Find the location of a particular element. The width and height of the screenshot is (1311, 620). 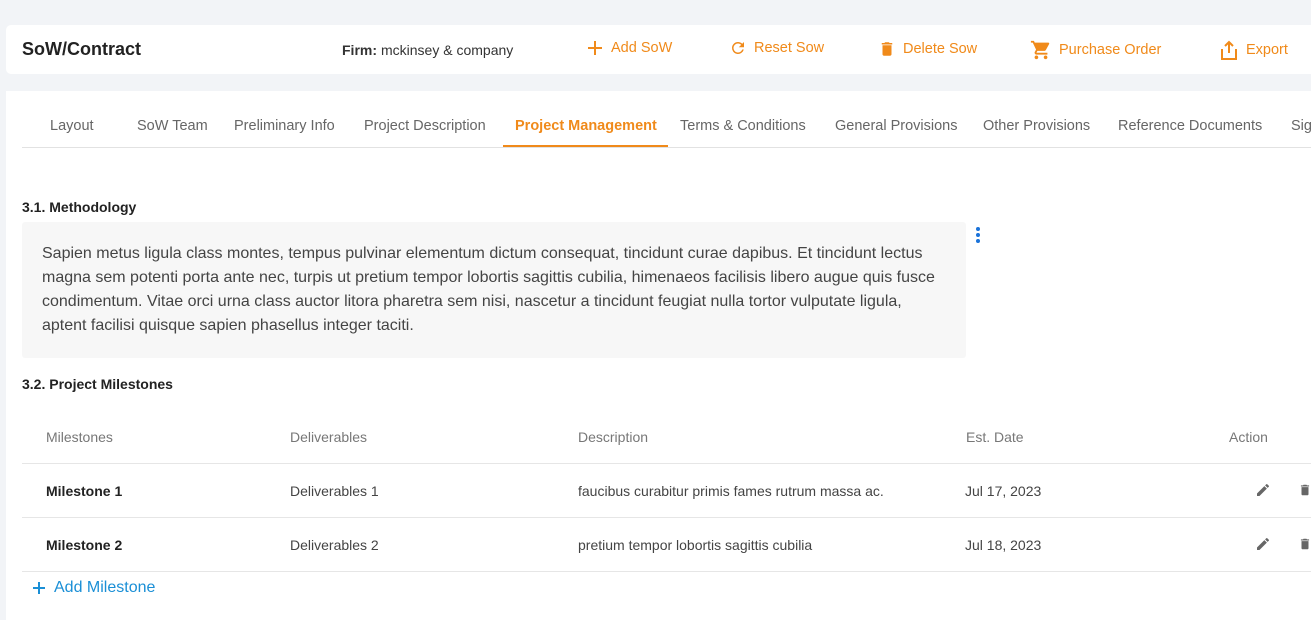

export-button: Export is located at coordinates (1253, 50).